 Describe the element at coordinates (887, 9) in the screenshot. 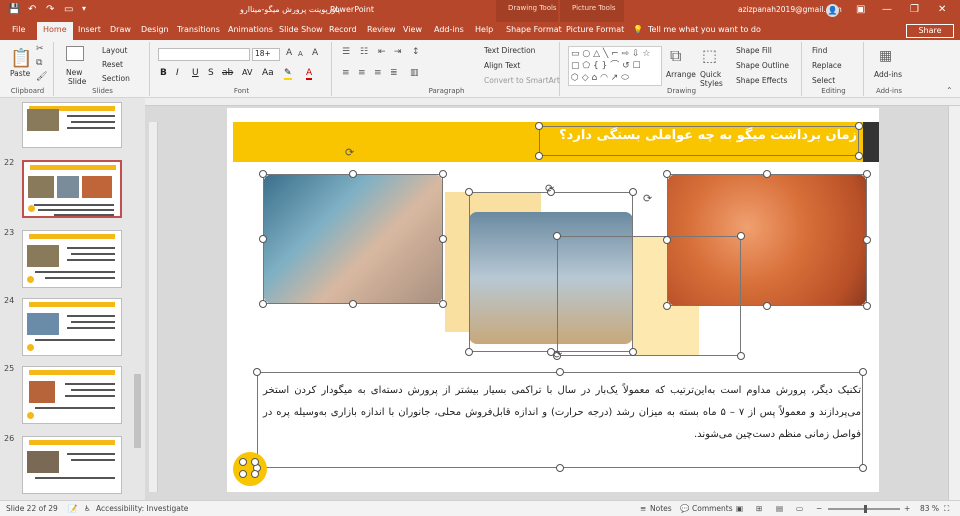

I see `minimize-icon: —` at that location.